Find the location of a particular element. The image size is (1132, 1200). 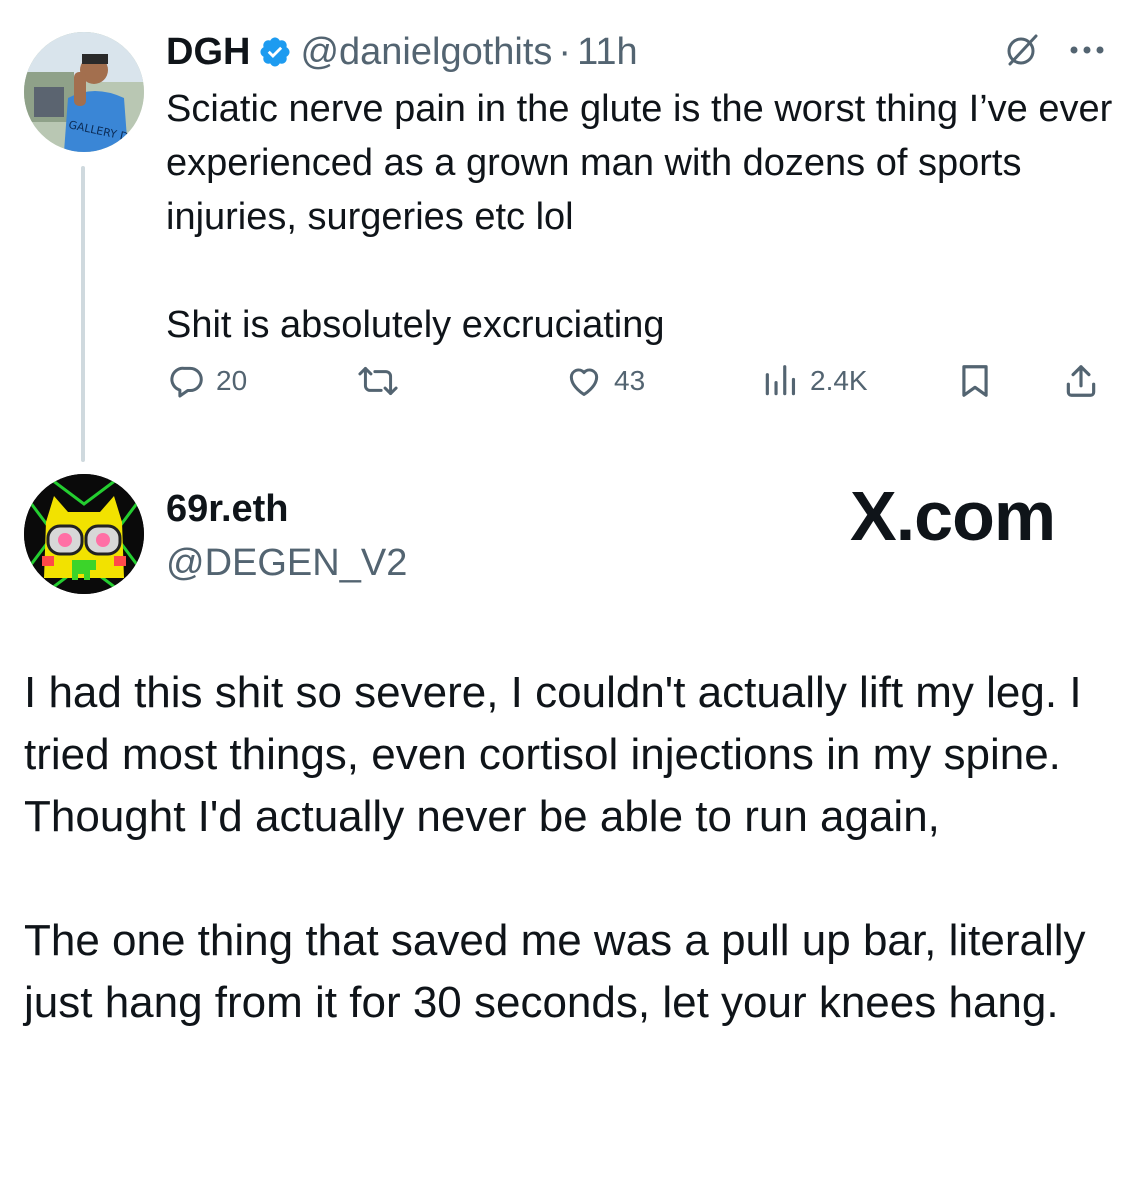

author-handle: @danielgothits is located at coordinates (426, 52).